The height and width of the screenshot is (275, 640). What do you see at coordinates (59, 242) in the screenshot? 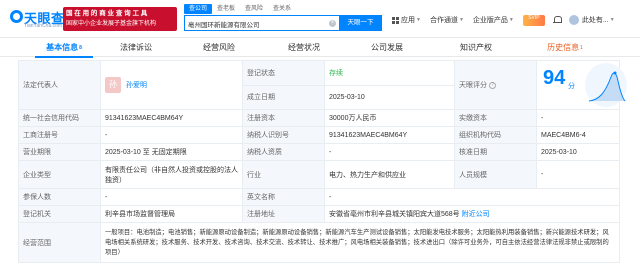
I see `scope-label: 经营范围` at bounding box center [59, 242].